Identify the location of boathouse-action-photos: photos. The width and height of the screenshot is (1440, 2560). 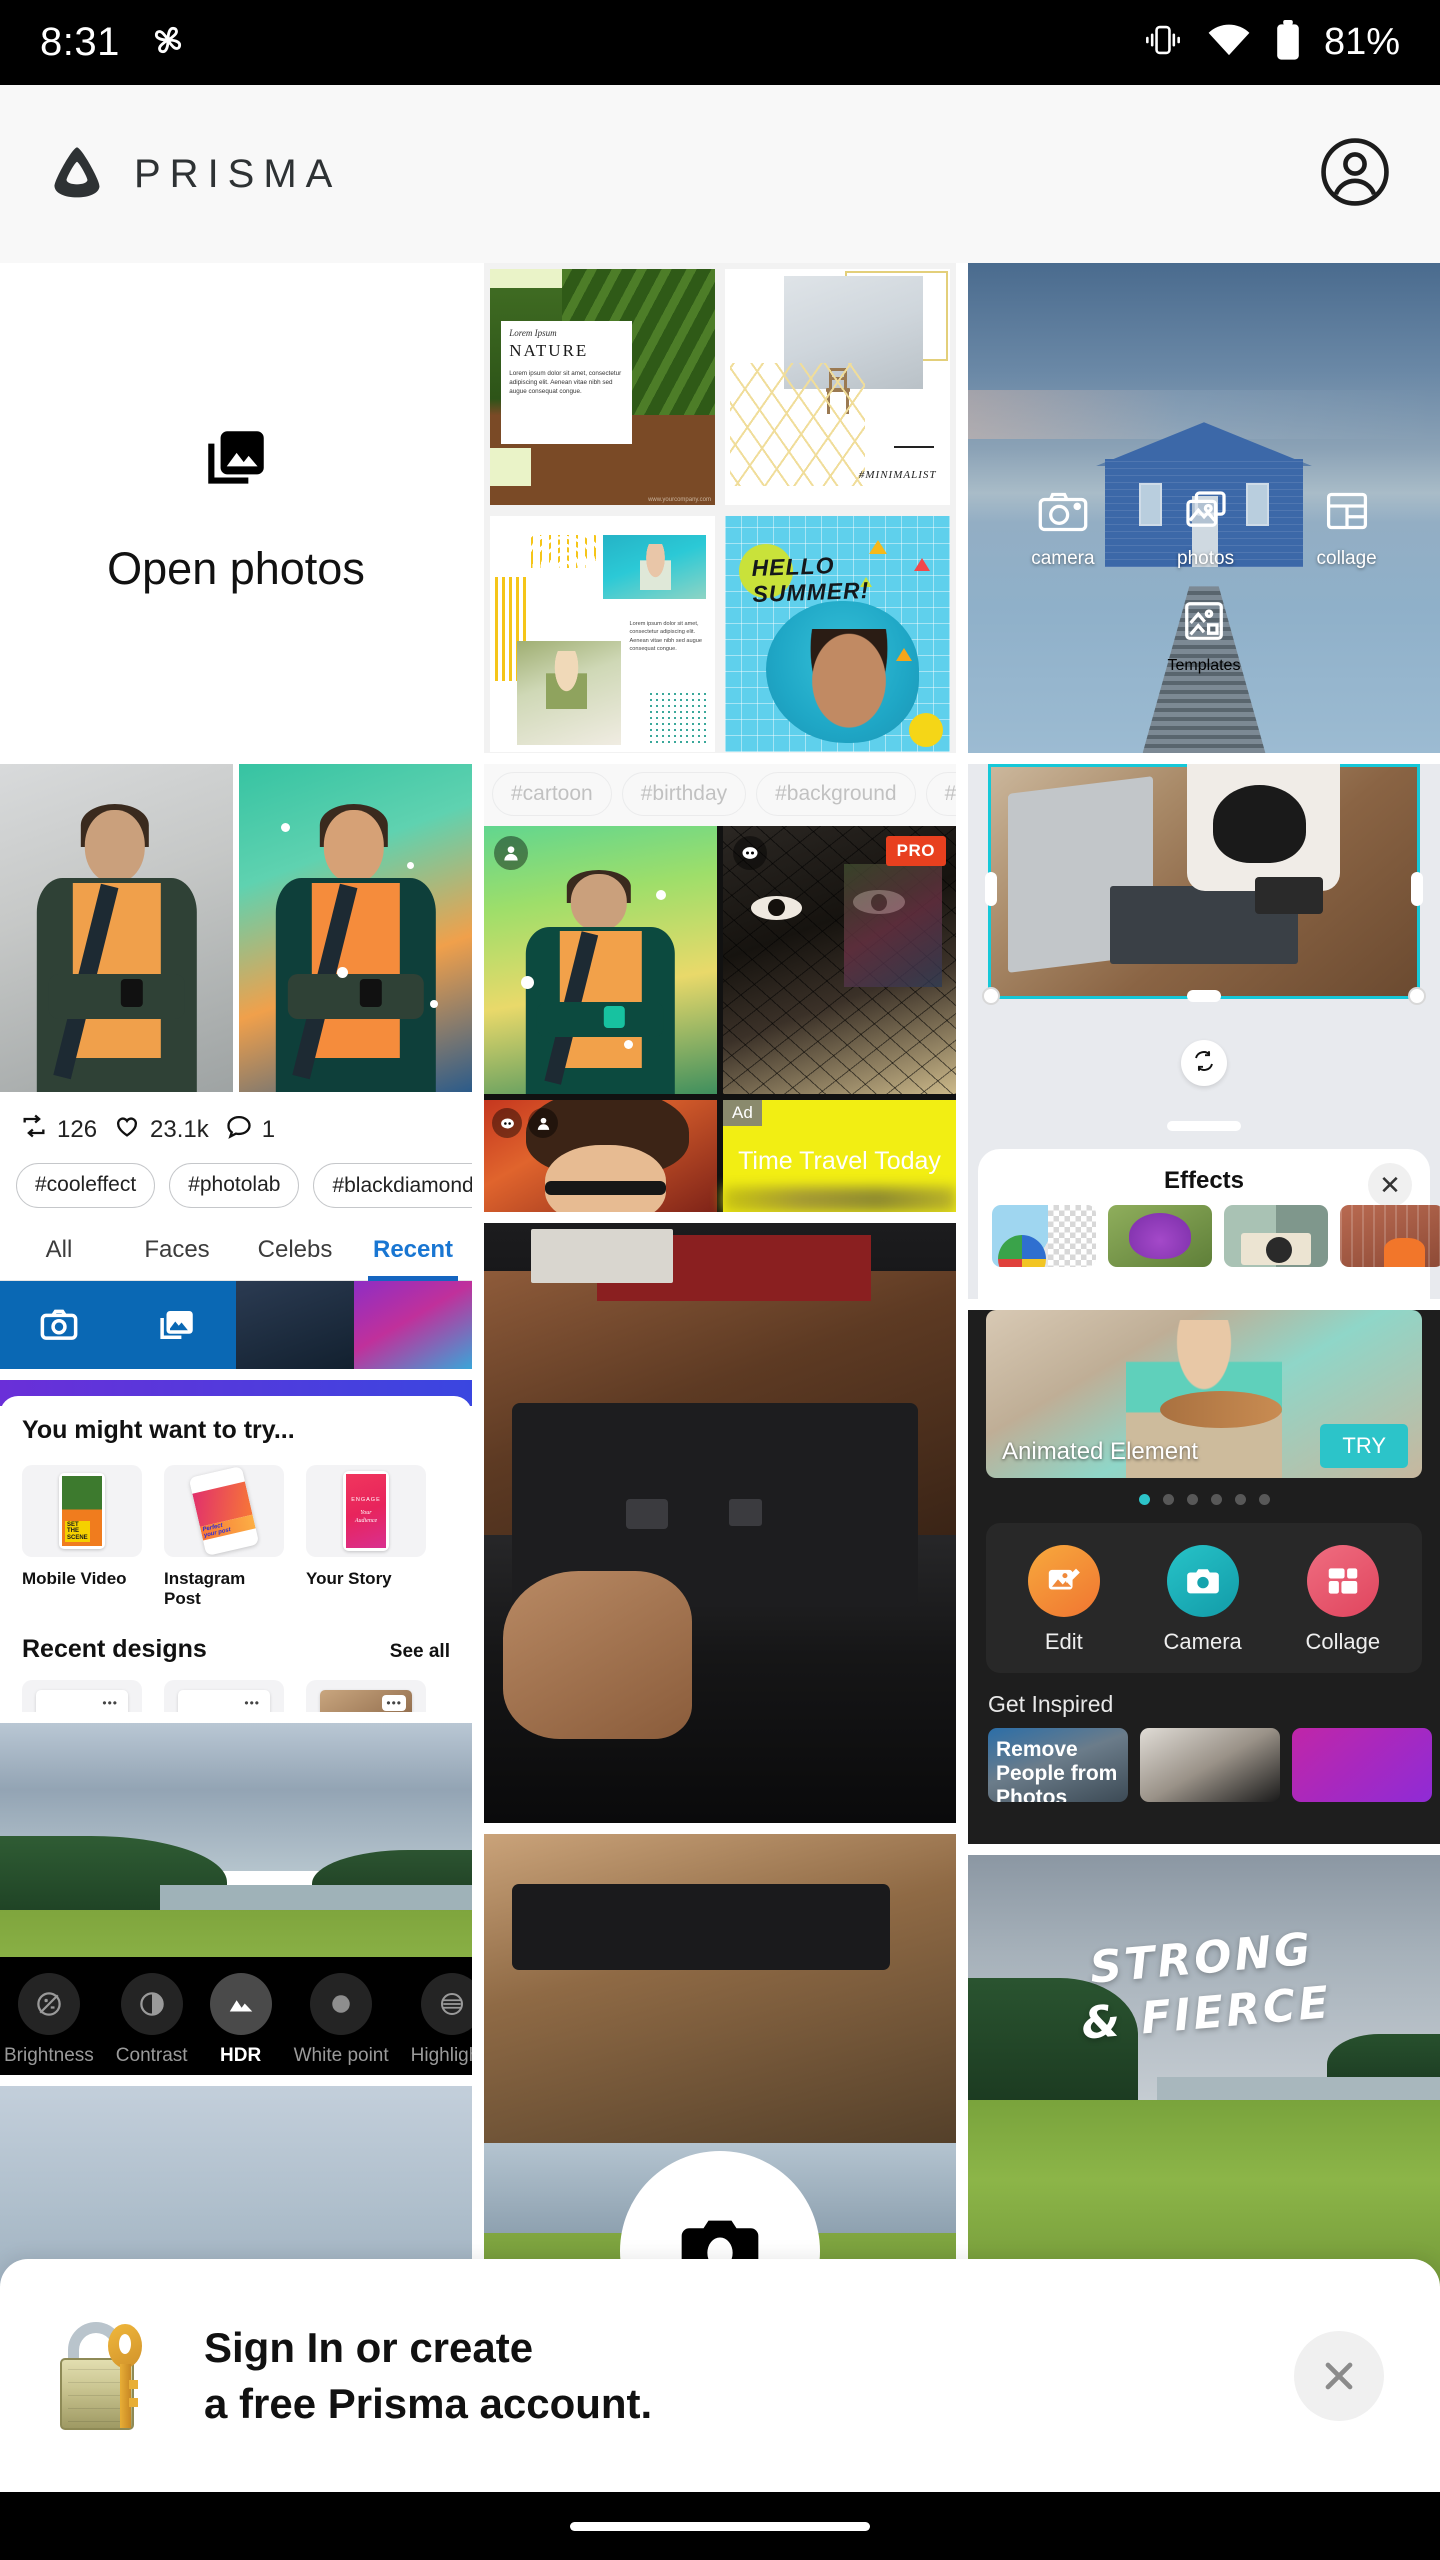
(1205, 529).